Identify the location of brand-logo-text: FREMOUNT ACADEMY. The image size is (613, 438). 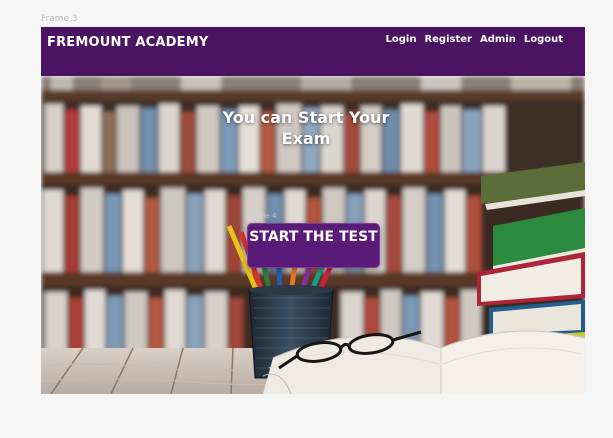
(127, 42).